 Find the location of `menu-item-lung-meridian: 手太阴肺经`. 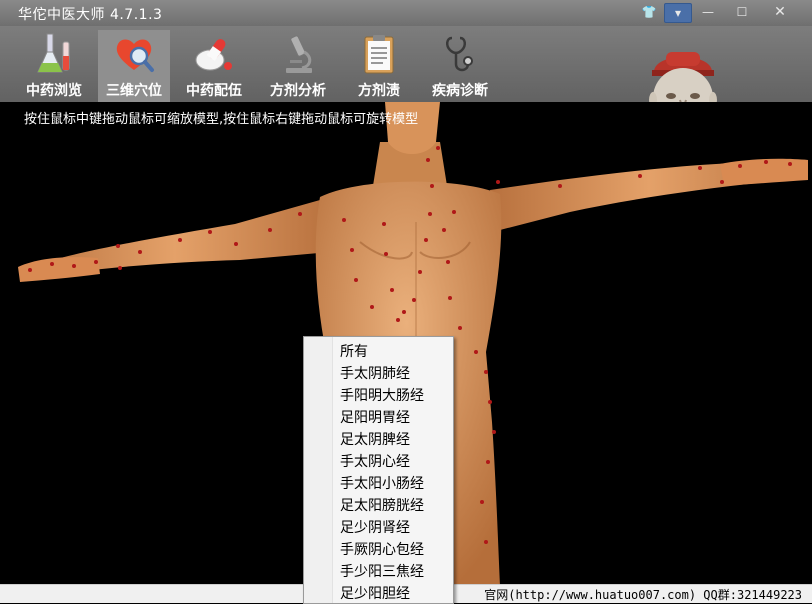

menu-item-lung-meridian: 手太阴肺经 is located at coordinates (378, 371).